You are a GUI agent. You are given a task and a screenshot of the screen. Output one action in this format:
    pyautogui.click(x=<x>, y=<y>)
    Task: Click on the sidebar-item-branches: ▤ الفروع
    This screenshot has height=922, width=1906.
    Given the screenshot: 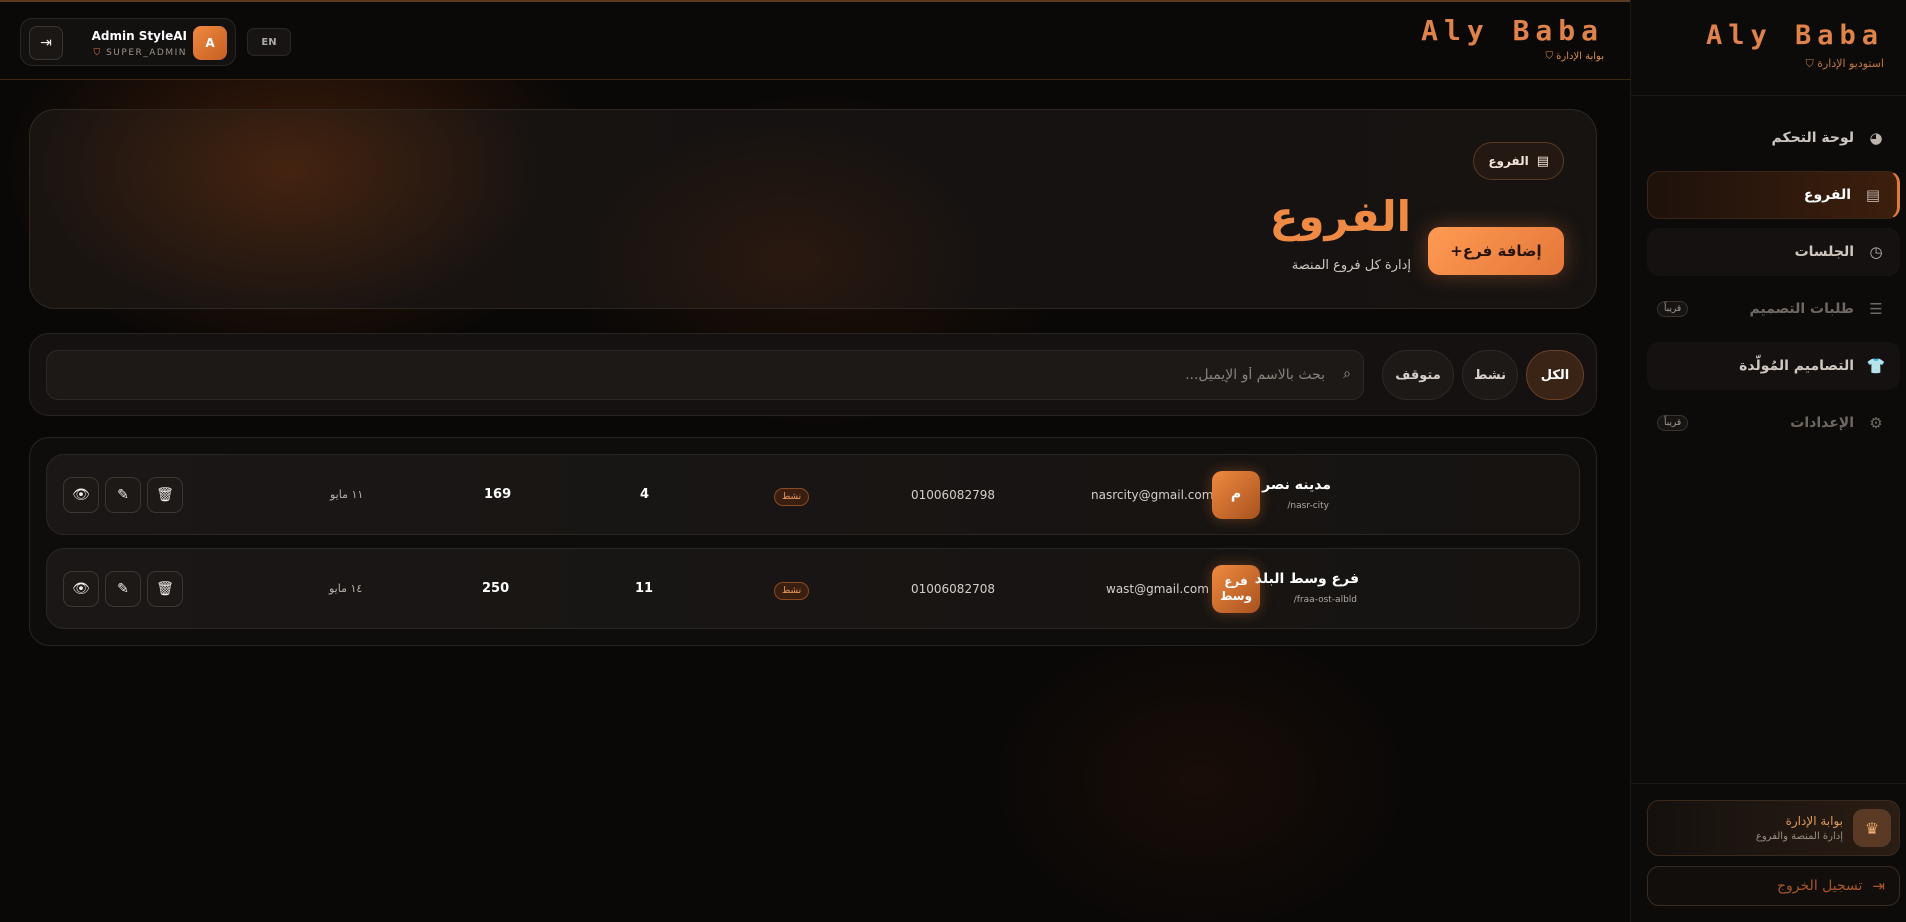 What is the action you would take?
    pyautogui.click(x=1773, y=195)
    